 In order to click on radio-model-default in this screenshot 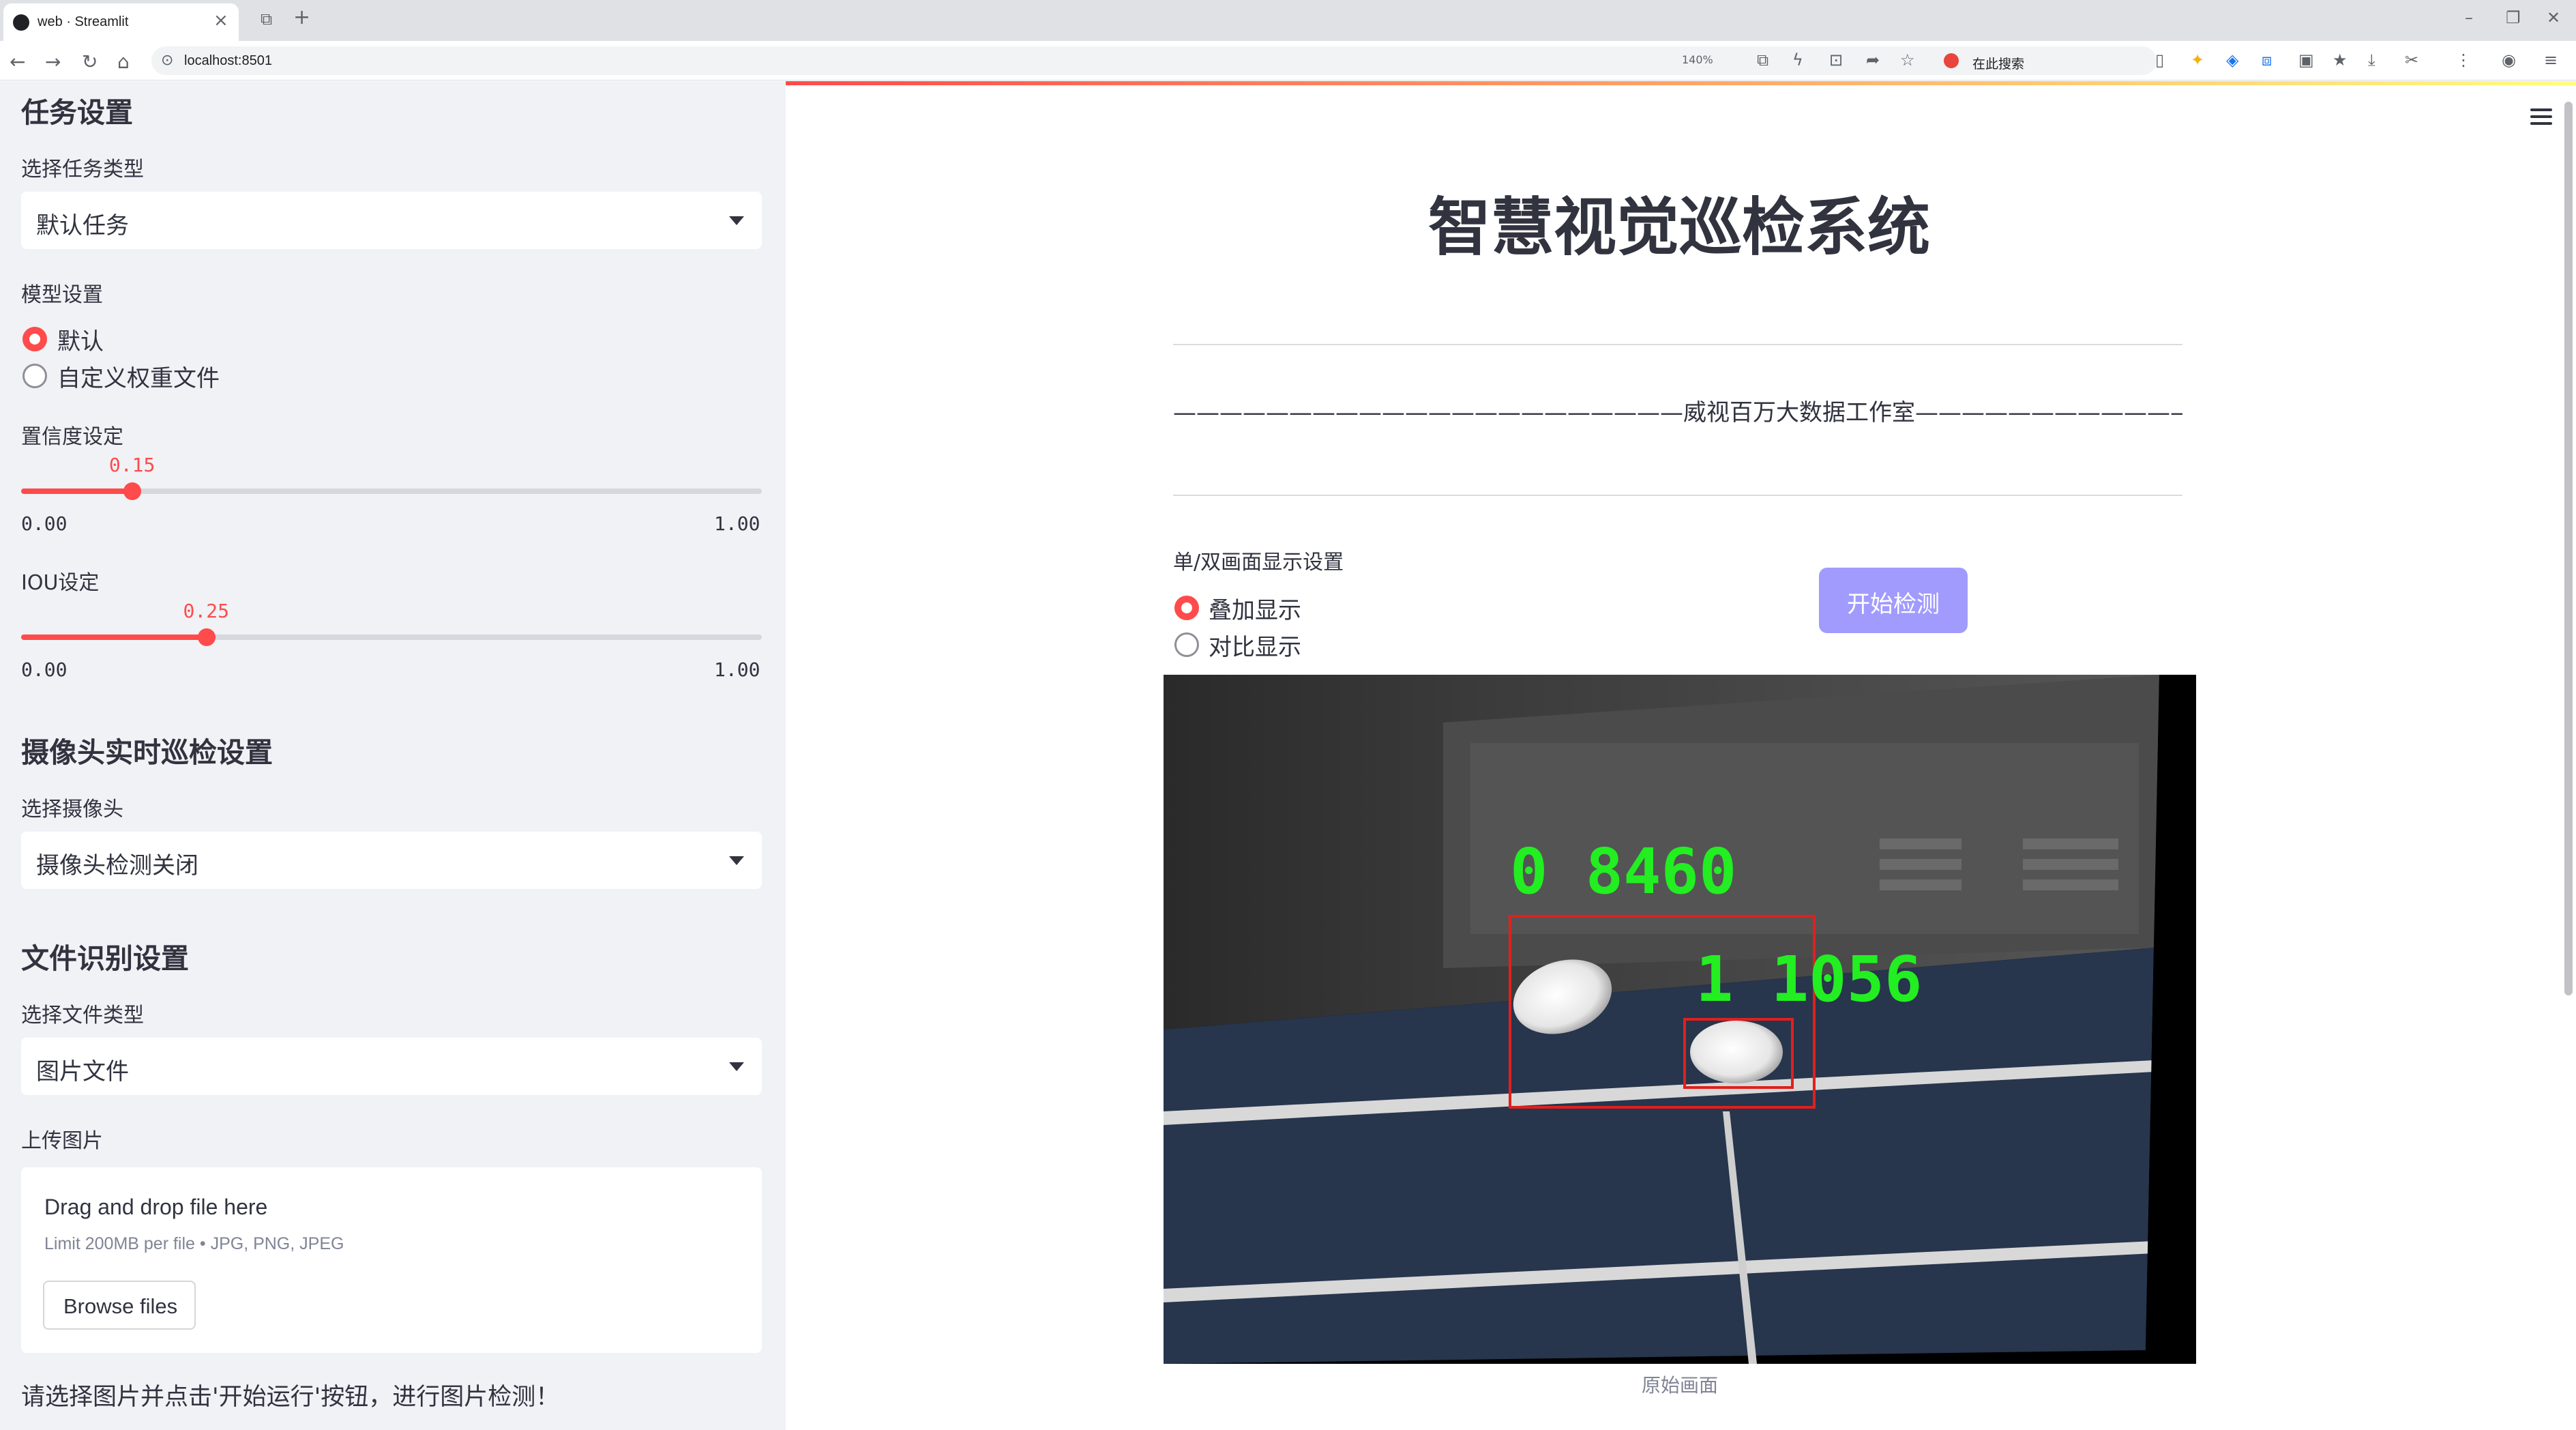, I will do `click(35, 339)`.